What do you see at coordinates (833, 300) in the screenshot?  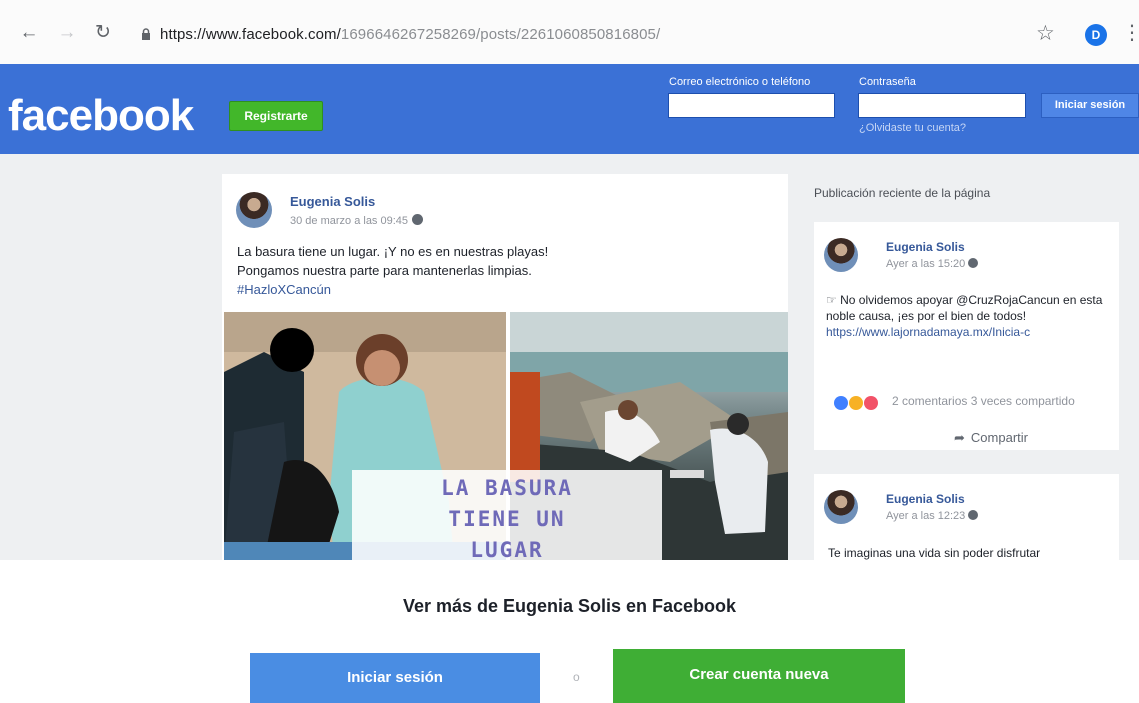 I see `hand-pointing-icon: ☞` at bounding box center [833, 300].